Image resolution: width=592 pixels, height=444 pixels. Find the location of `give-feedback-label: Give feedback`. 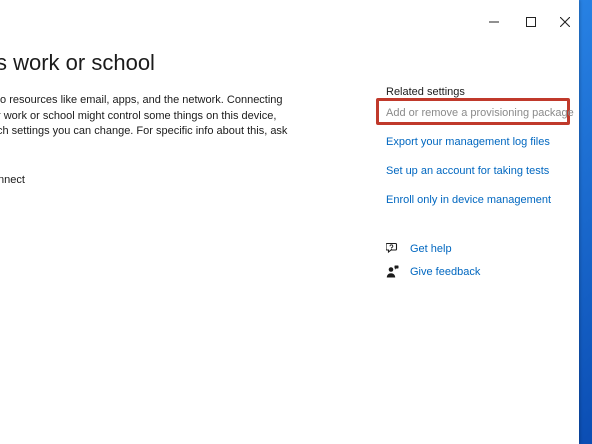

give-feedback-label: Give feedback is located at coordinates (445, 271).